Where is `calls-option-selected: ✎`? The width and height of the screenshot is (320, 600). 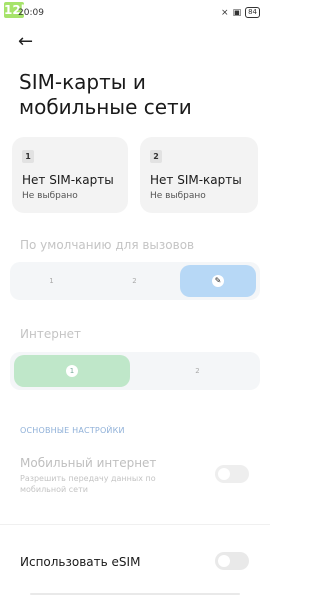
calls-option-selected: ✎ is located at coordinates (218, 281).